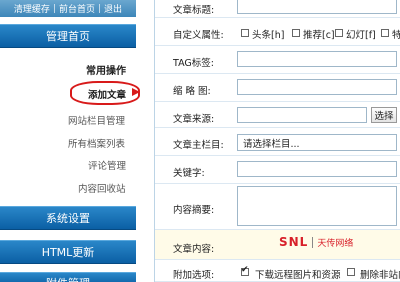 This screenshot has width=400, height=282. Describe the element at coordinates (96, 143) in the screenshot. I see `sidebar-item-all-archives: 所有档案列表` at that location.